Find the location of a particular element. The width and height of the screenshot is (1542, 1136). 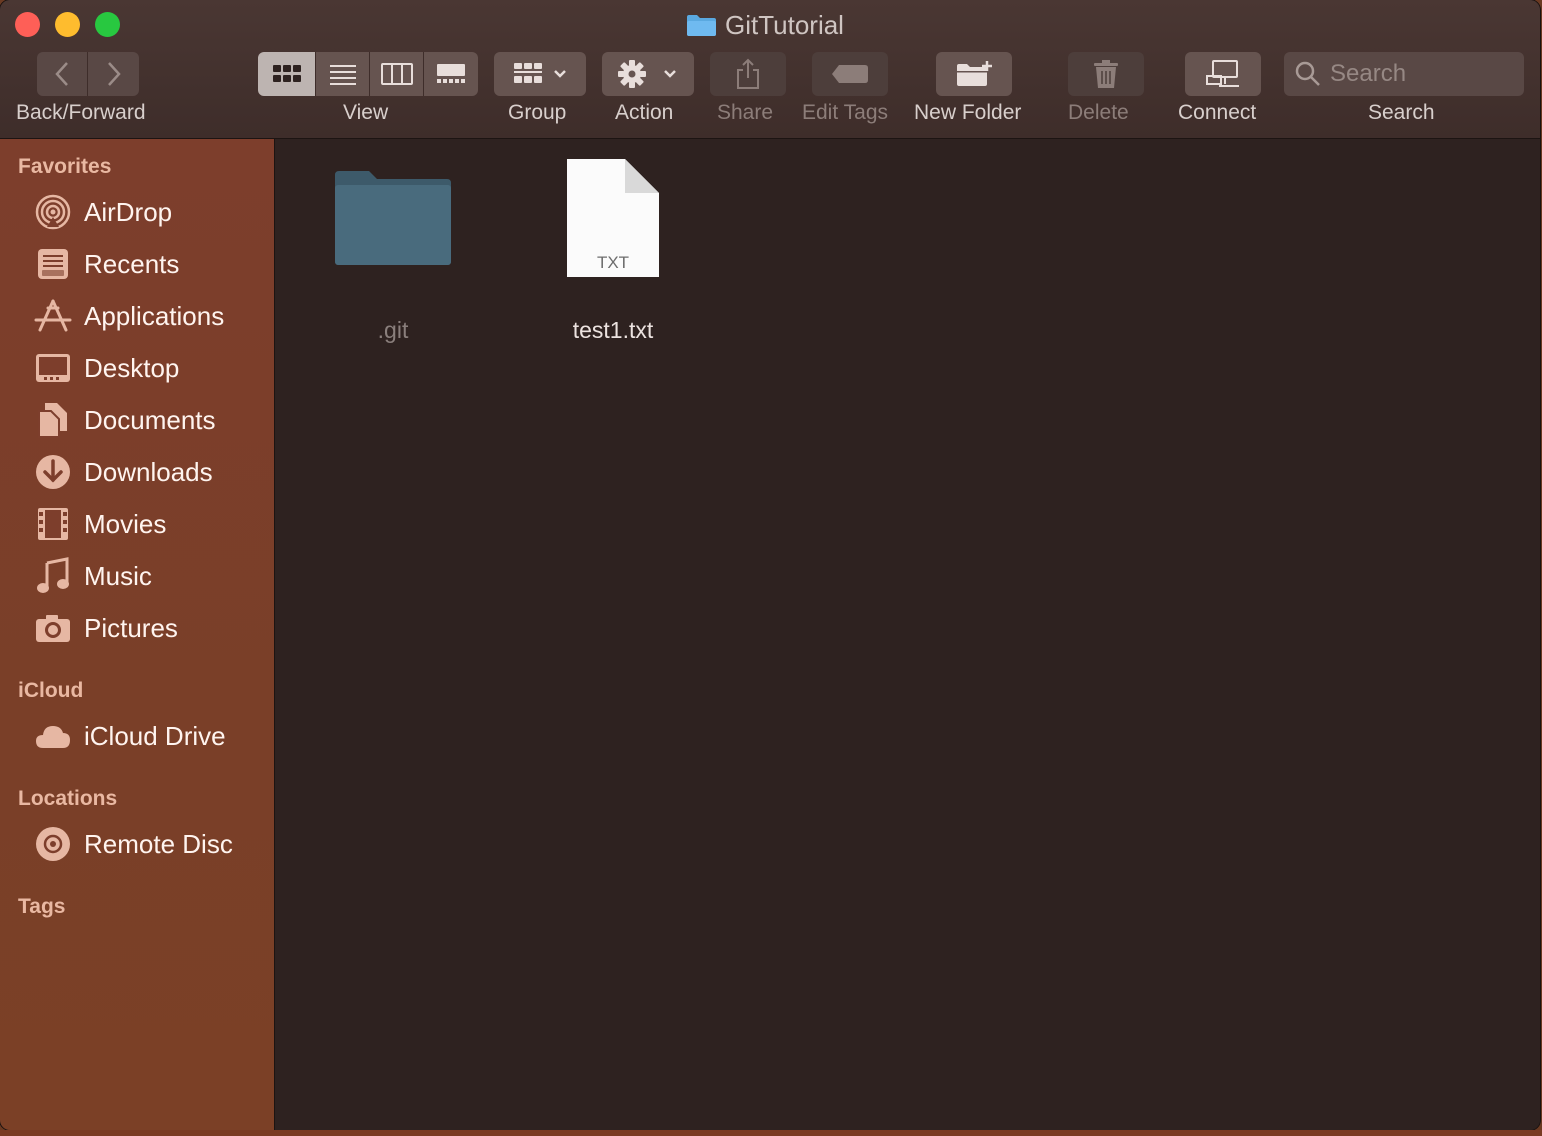

sidebar-item-remote-disc: Remote Disc is located at coordinates (152, 844).